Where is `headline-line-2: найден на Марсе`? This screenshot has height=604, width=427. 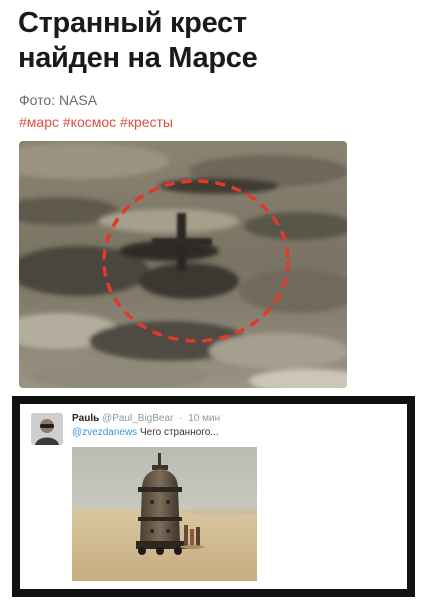 headline-line-2: найден на Марсе is located at coordinates (138, 58).